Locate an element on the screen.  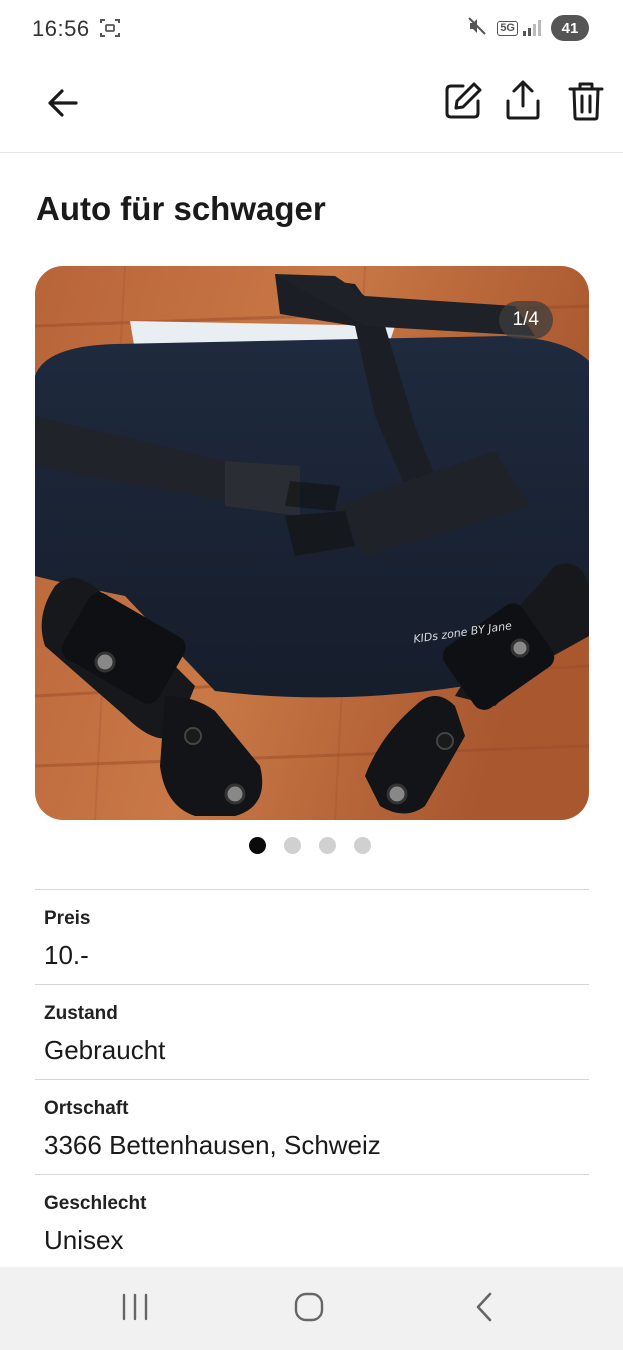
detail-value: Unisex is located at coordinates (84, 1240).